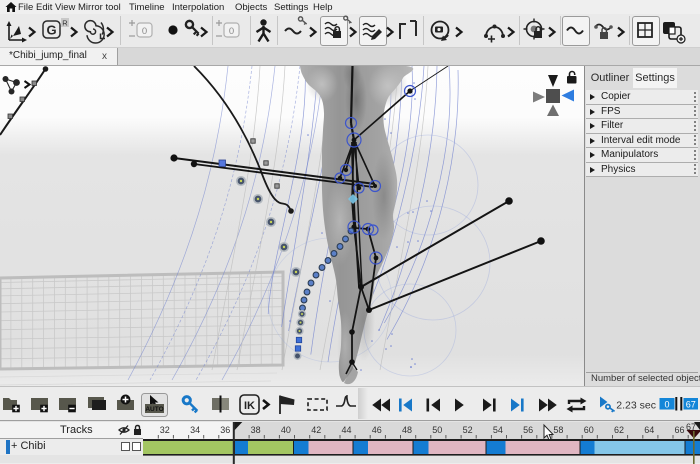 The image size is (700, 464). What do you see at coordinates (195, 430) in the screenshot?
I see `svg-text: 34` at bounding box center [195, 430].